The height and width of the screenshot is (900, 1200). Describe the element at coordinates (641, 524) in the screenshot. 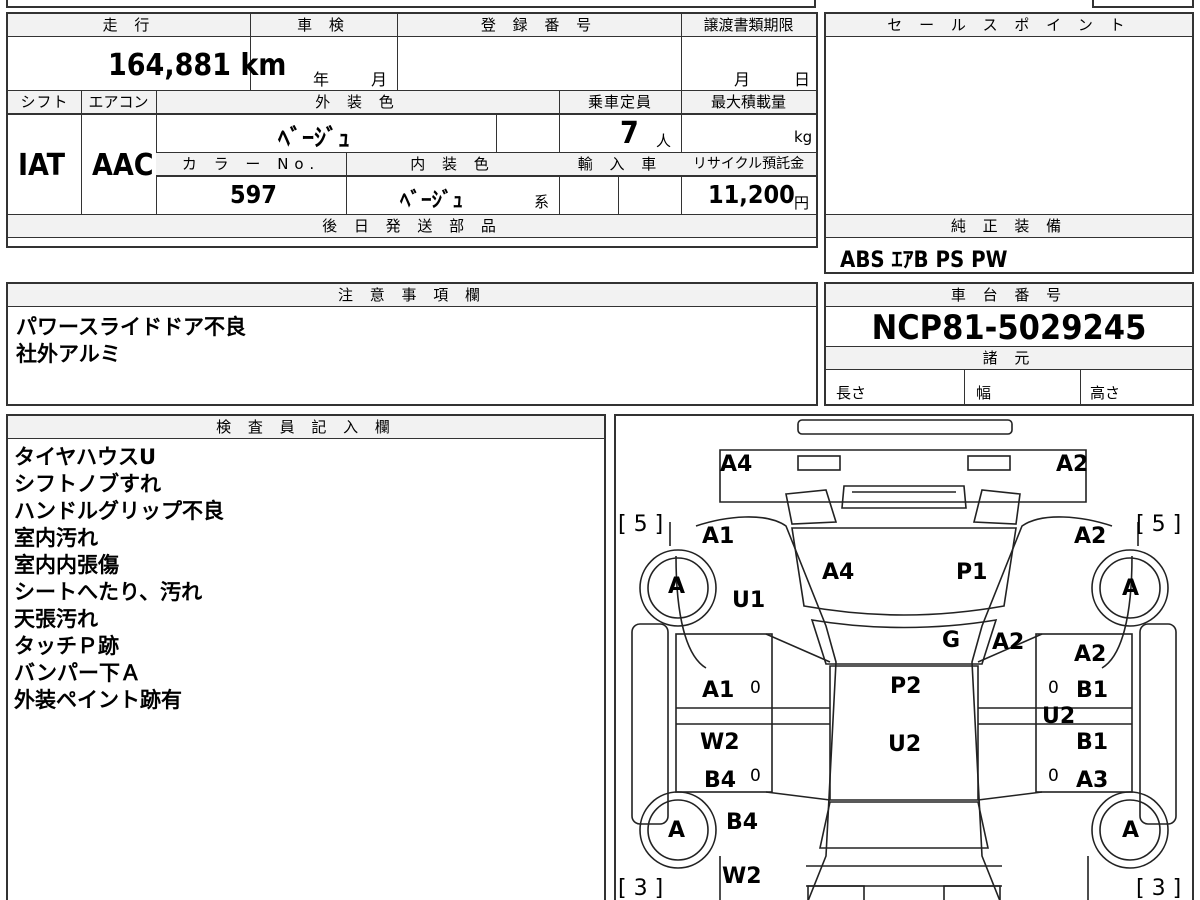

I see `tire-left-front: [ 5 ]` at that location.